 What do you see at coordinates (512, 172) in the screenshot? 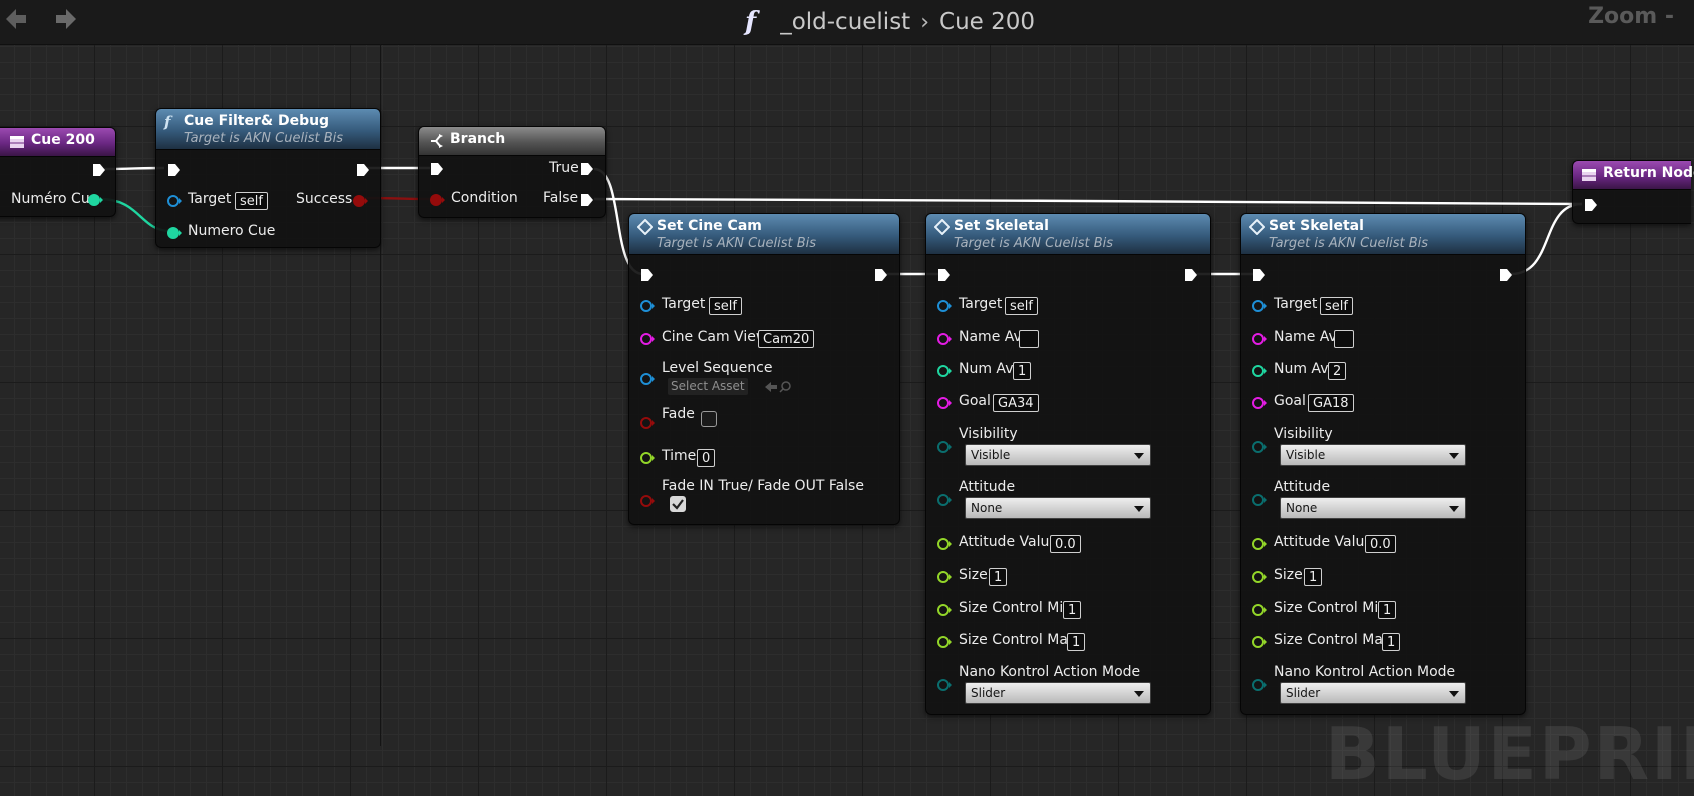
I see `branch-node: Branch True Condition False` at bounding box center [512, 172].